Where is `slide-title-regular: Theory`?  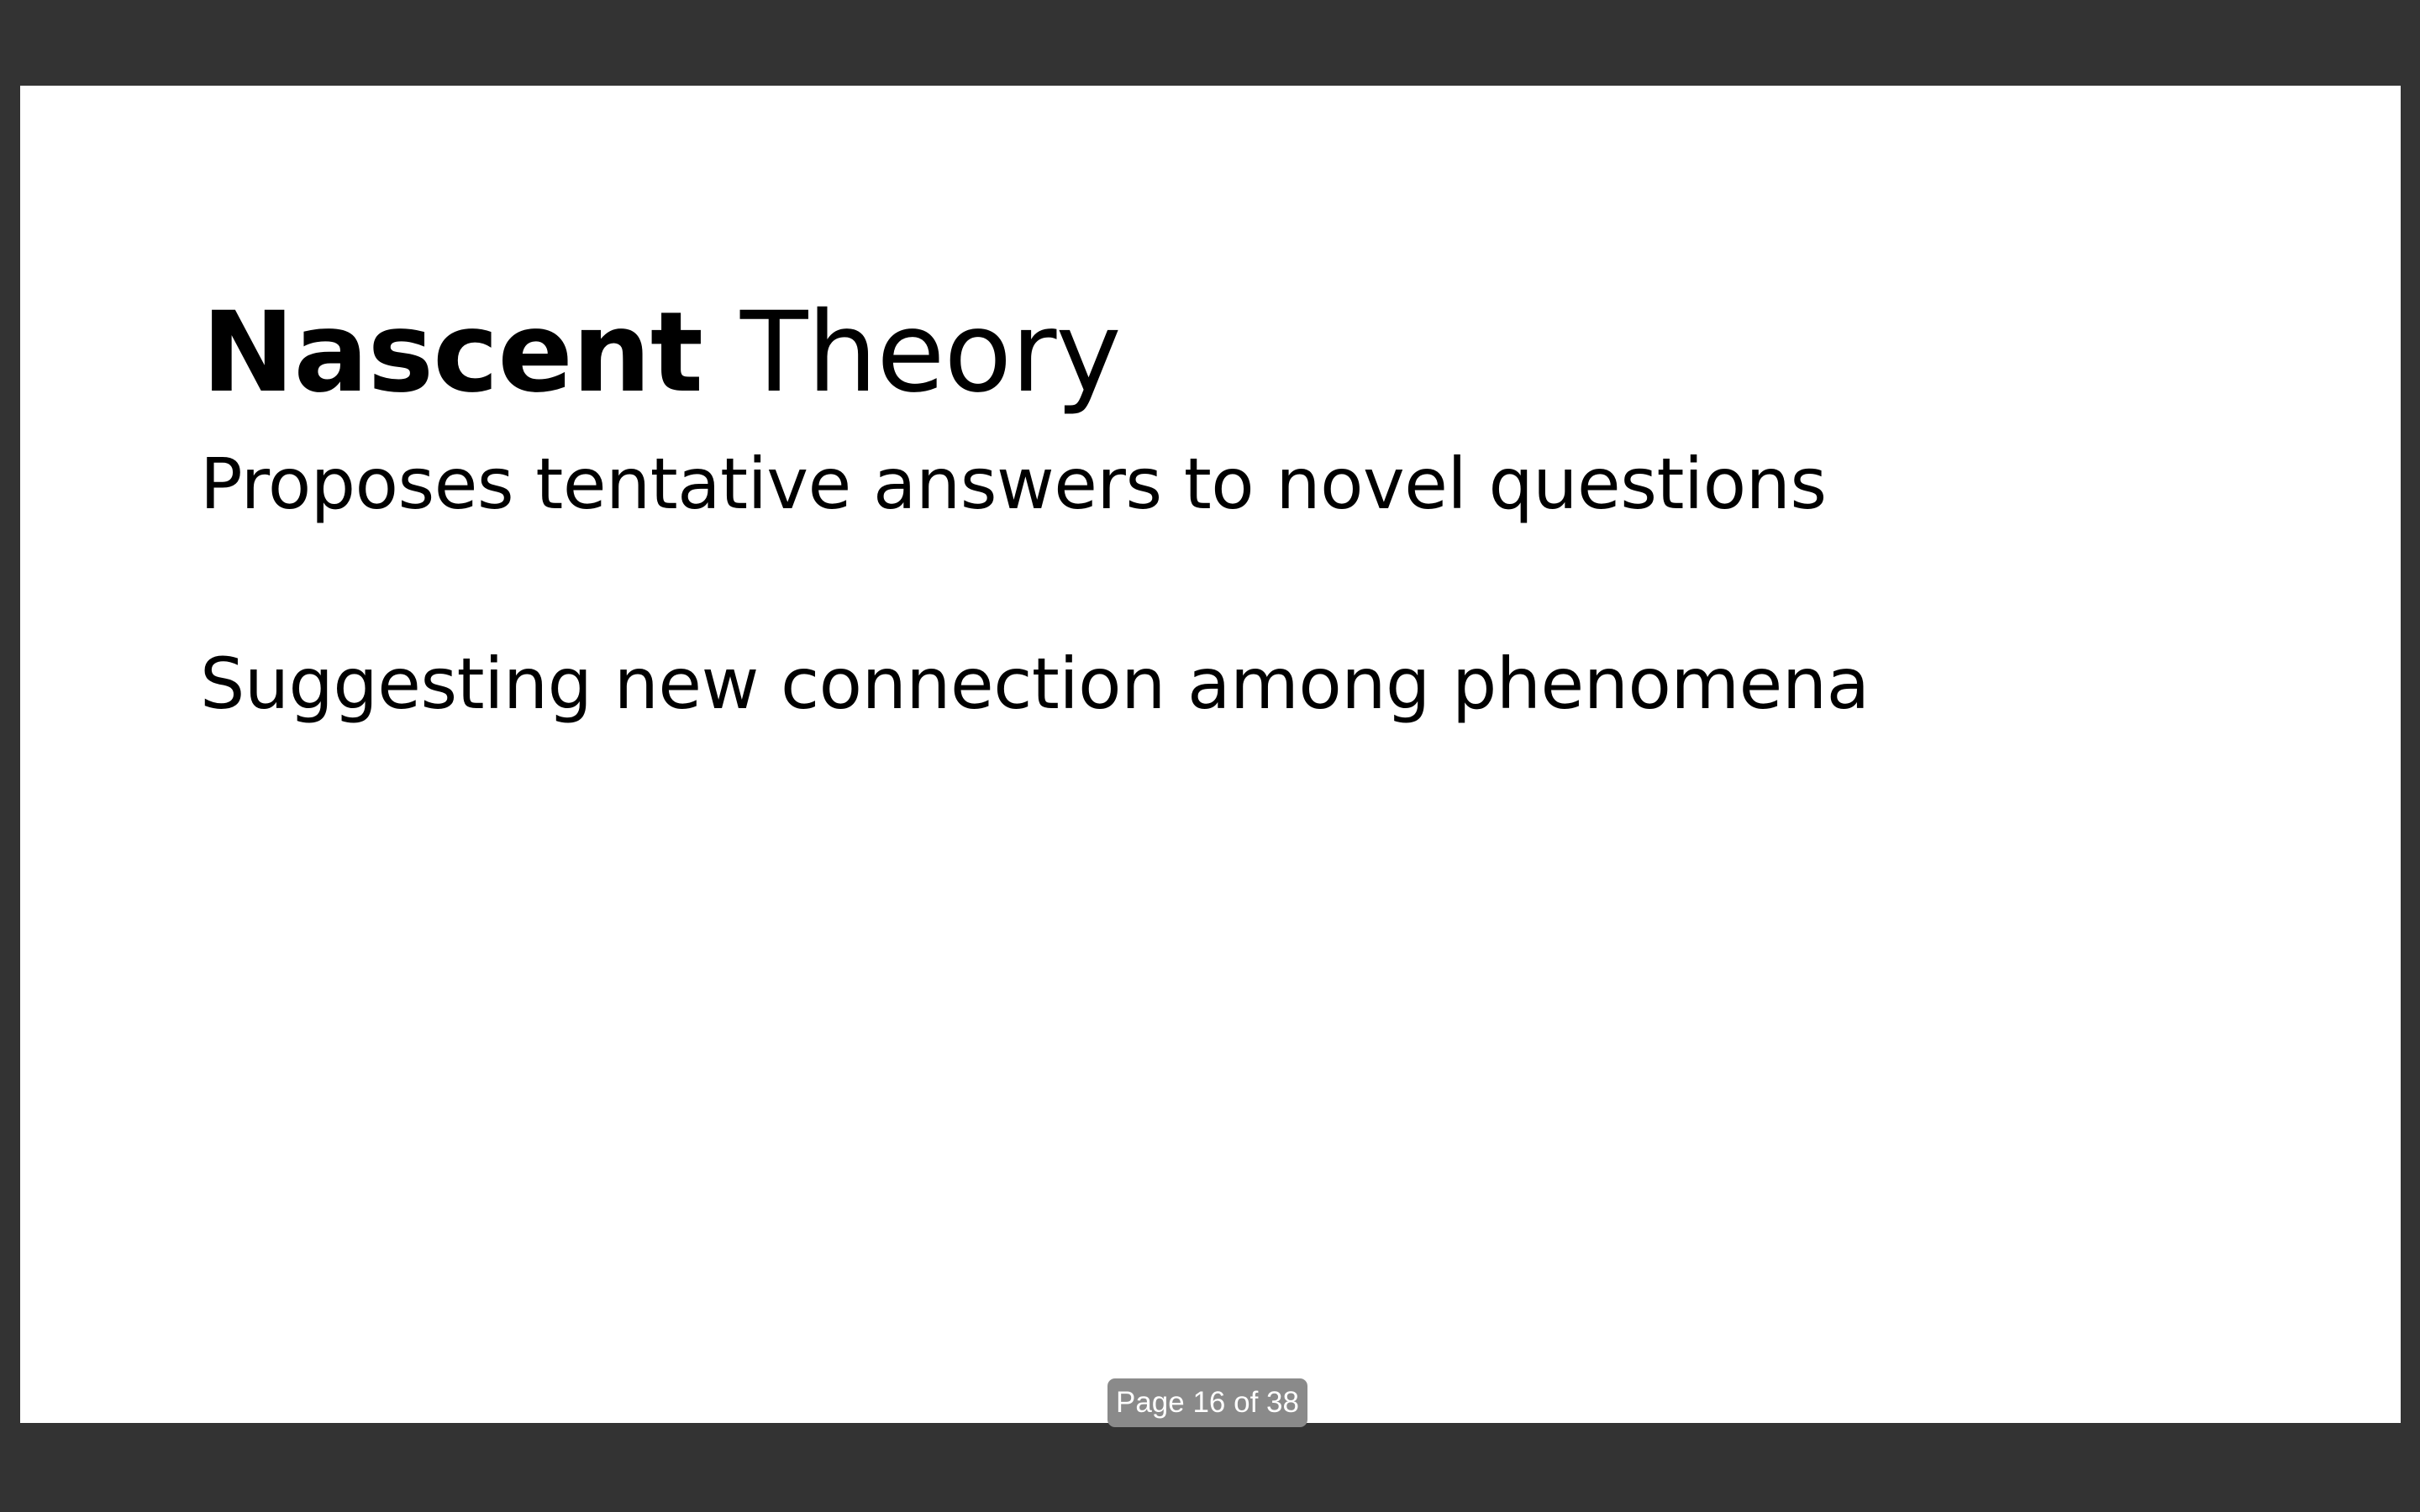 slide-title-regular: Theory is located at coordinates (931, 352).